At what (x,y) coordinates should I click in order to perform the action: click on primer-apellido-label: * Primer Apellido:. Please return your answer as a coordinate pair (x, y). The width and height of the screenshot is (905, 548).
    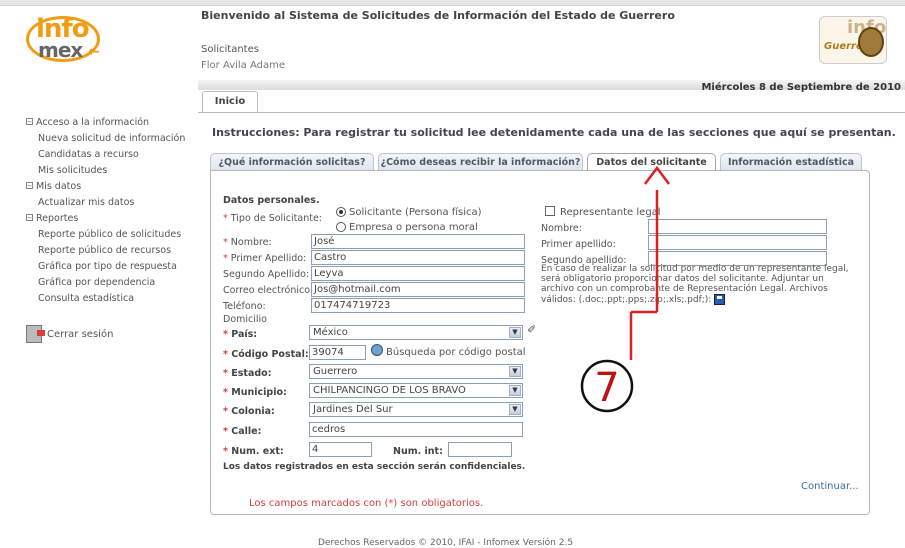
    Looking at the image, I should click on (265, 258).